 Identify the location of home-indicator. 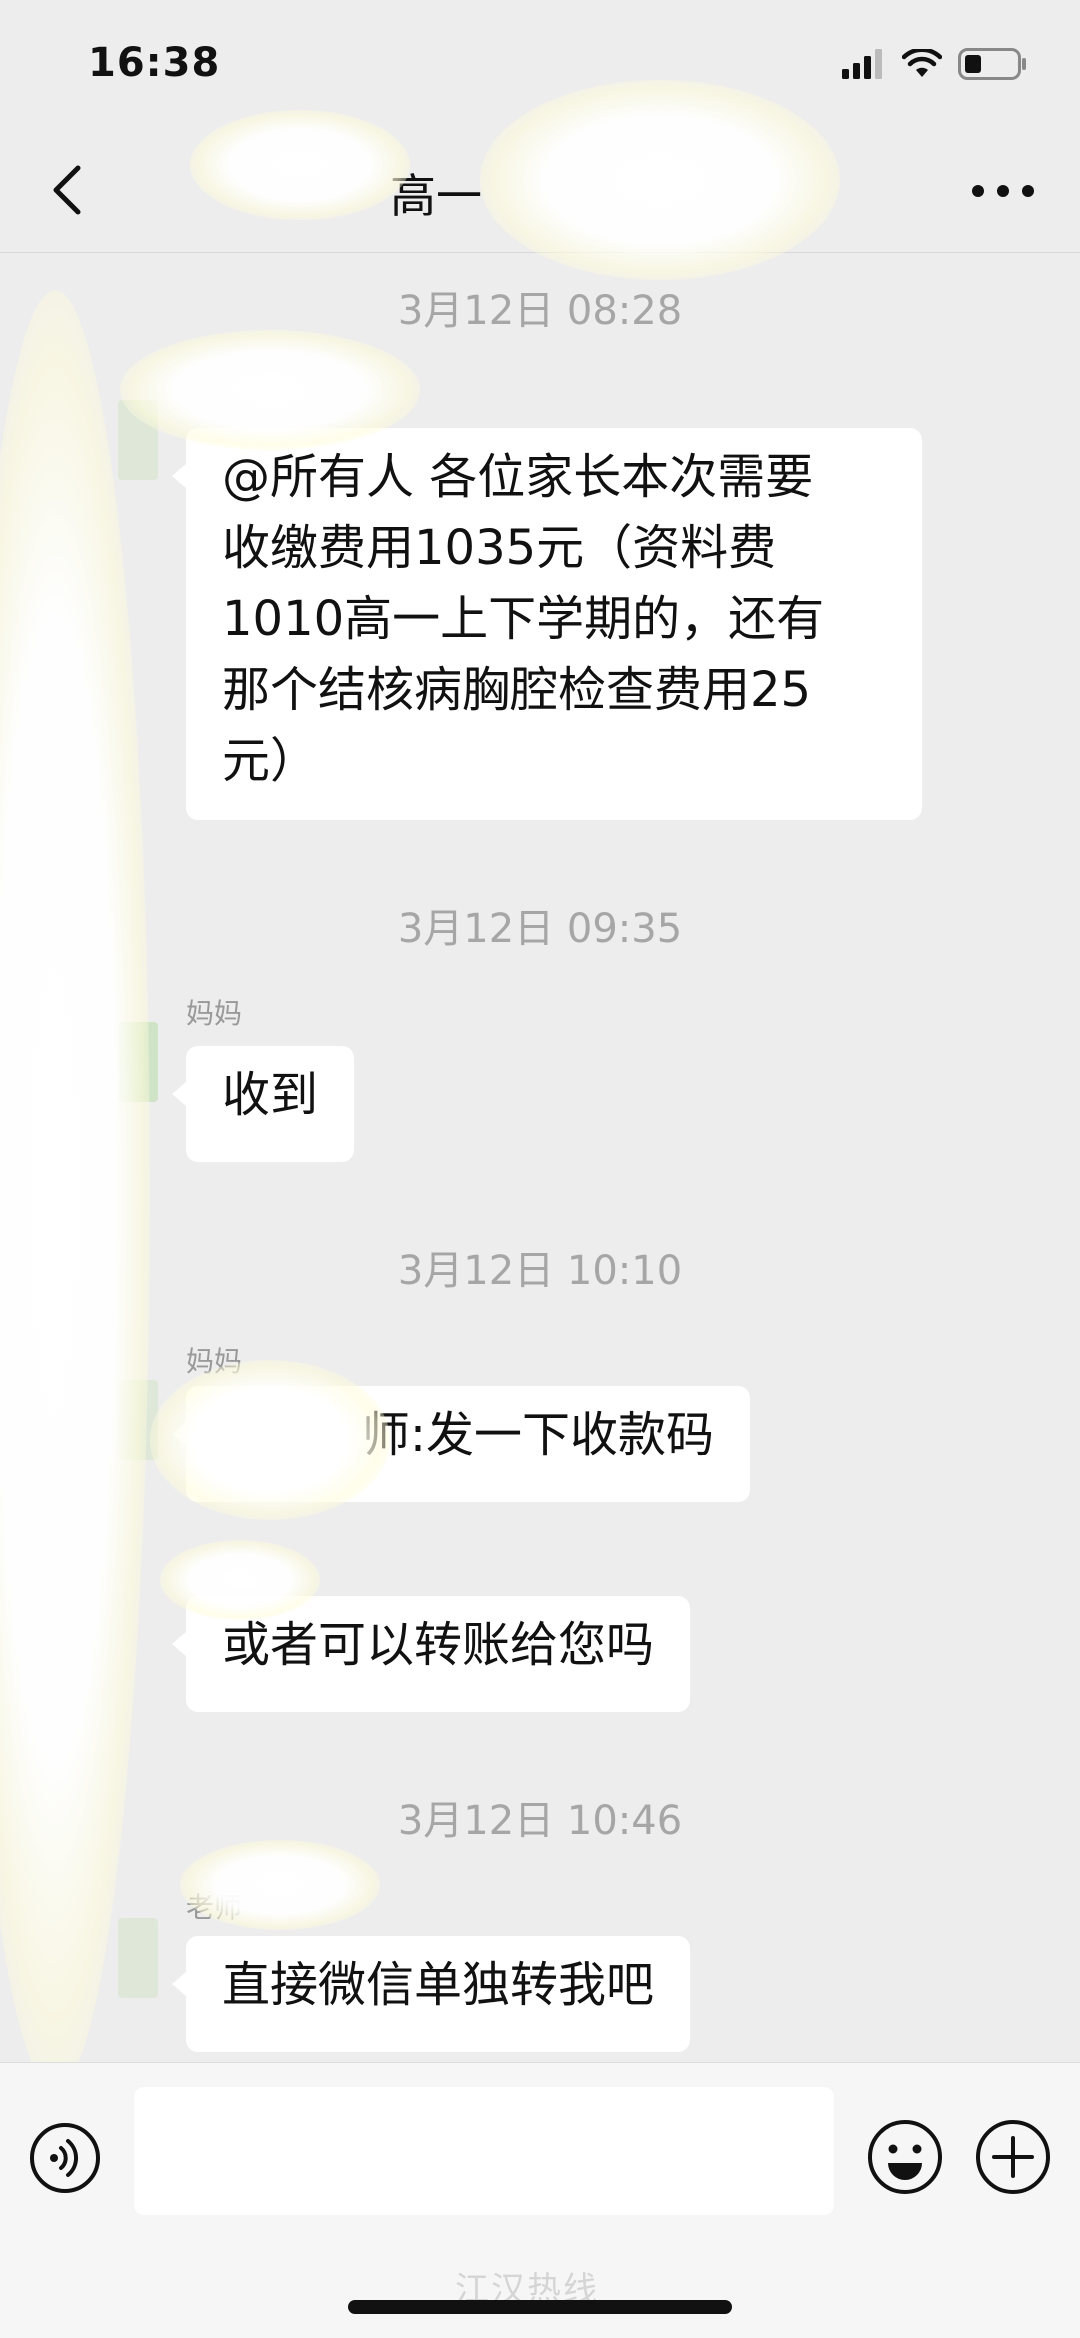
(540, 2307).